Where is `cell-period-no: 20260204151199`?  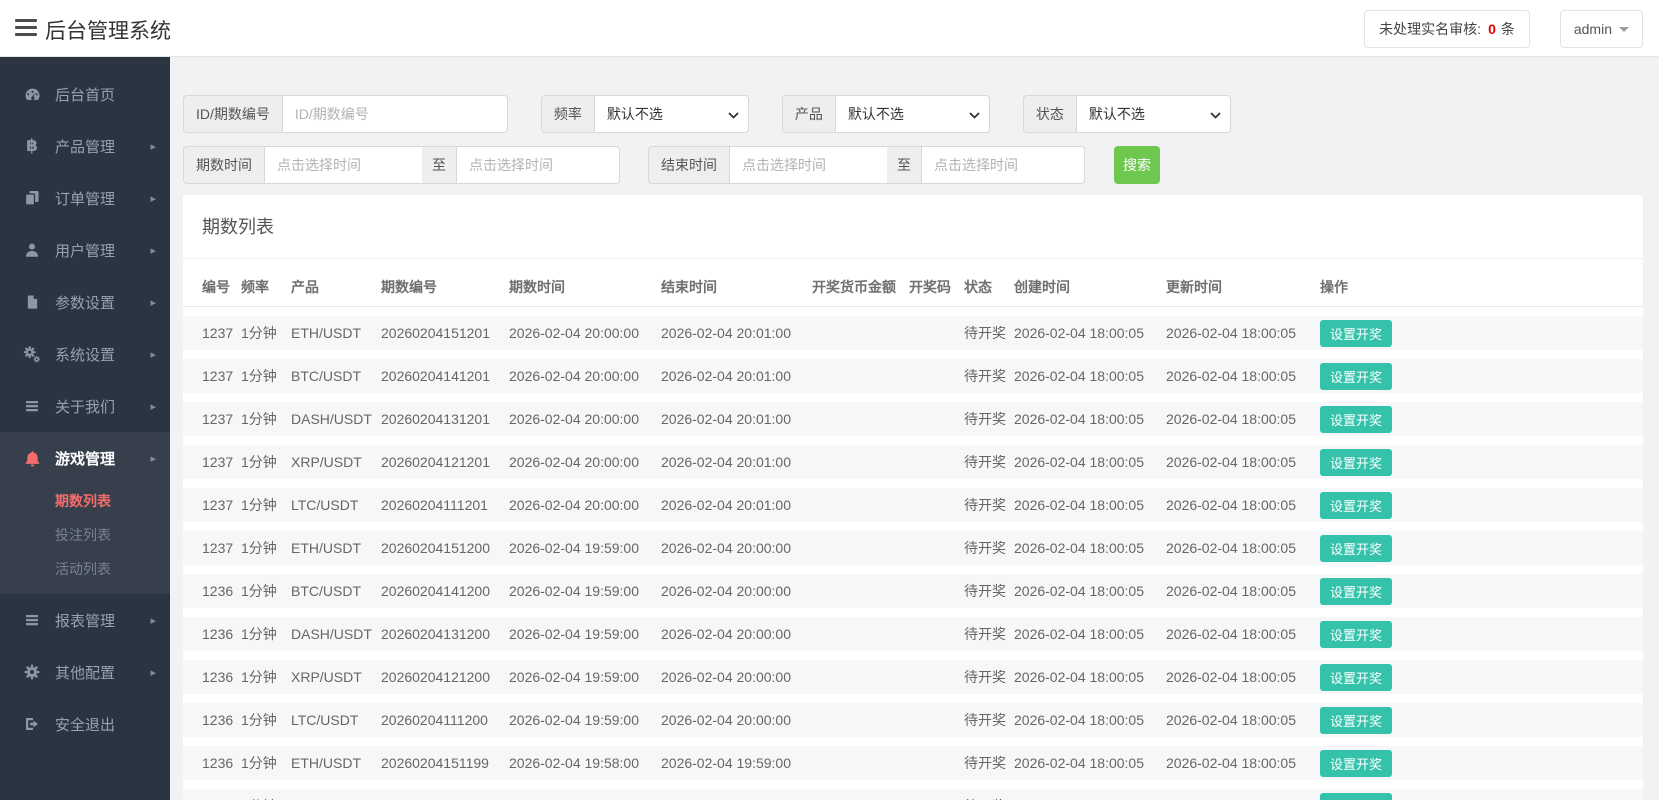
cell-period-no: 20260204151199 is located at coordinates (435, 763).